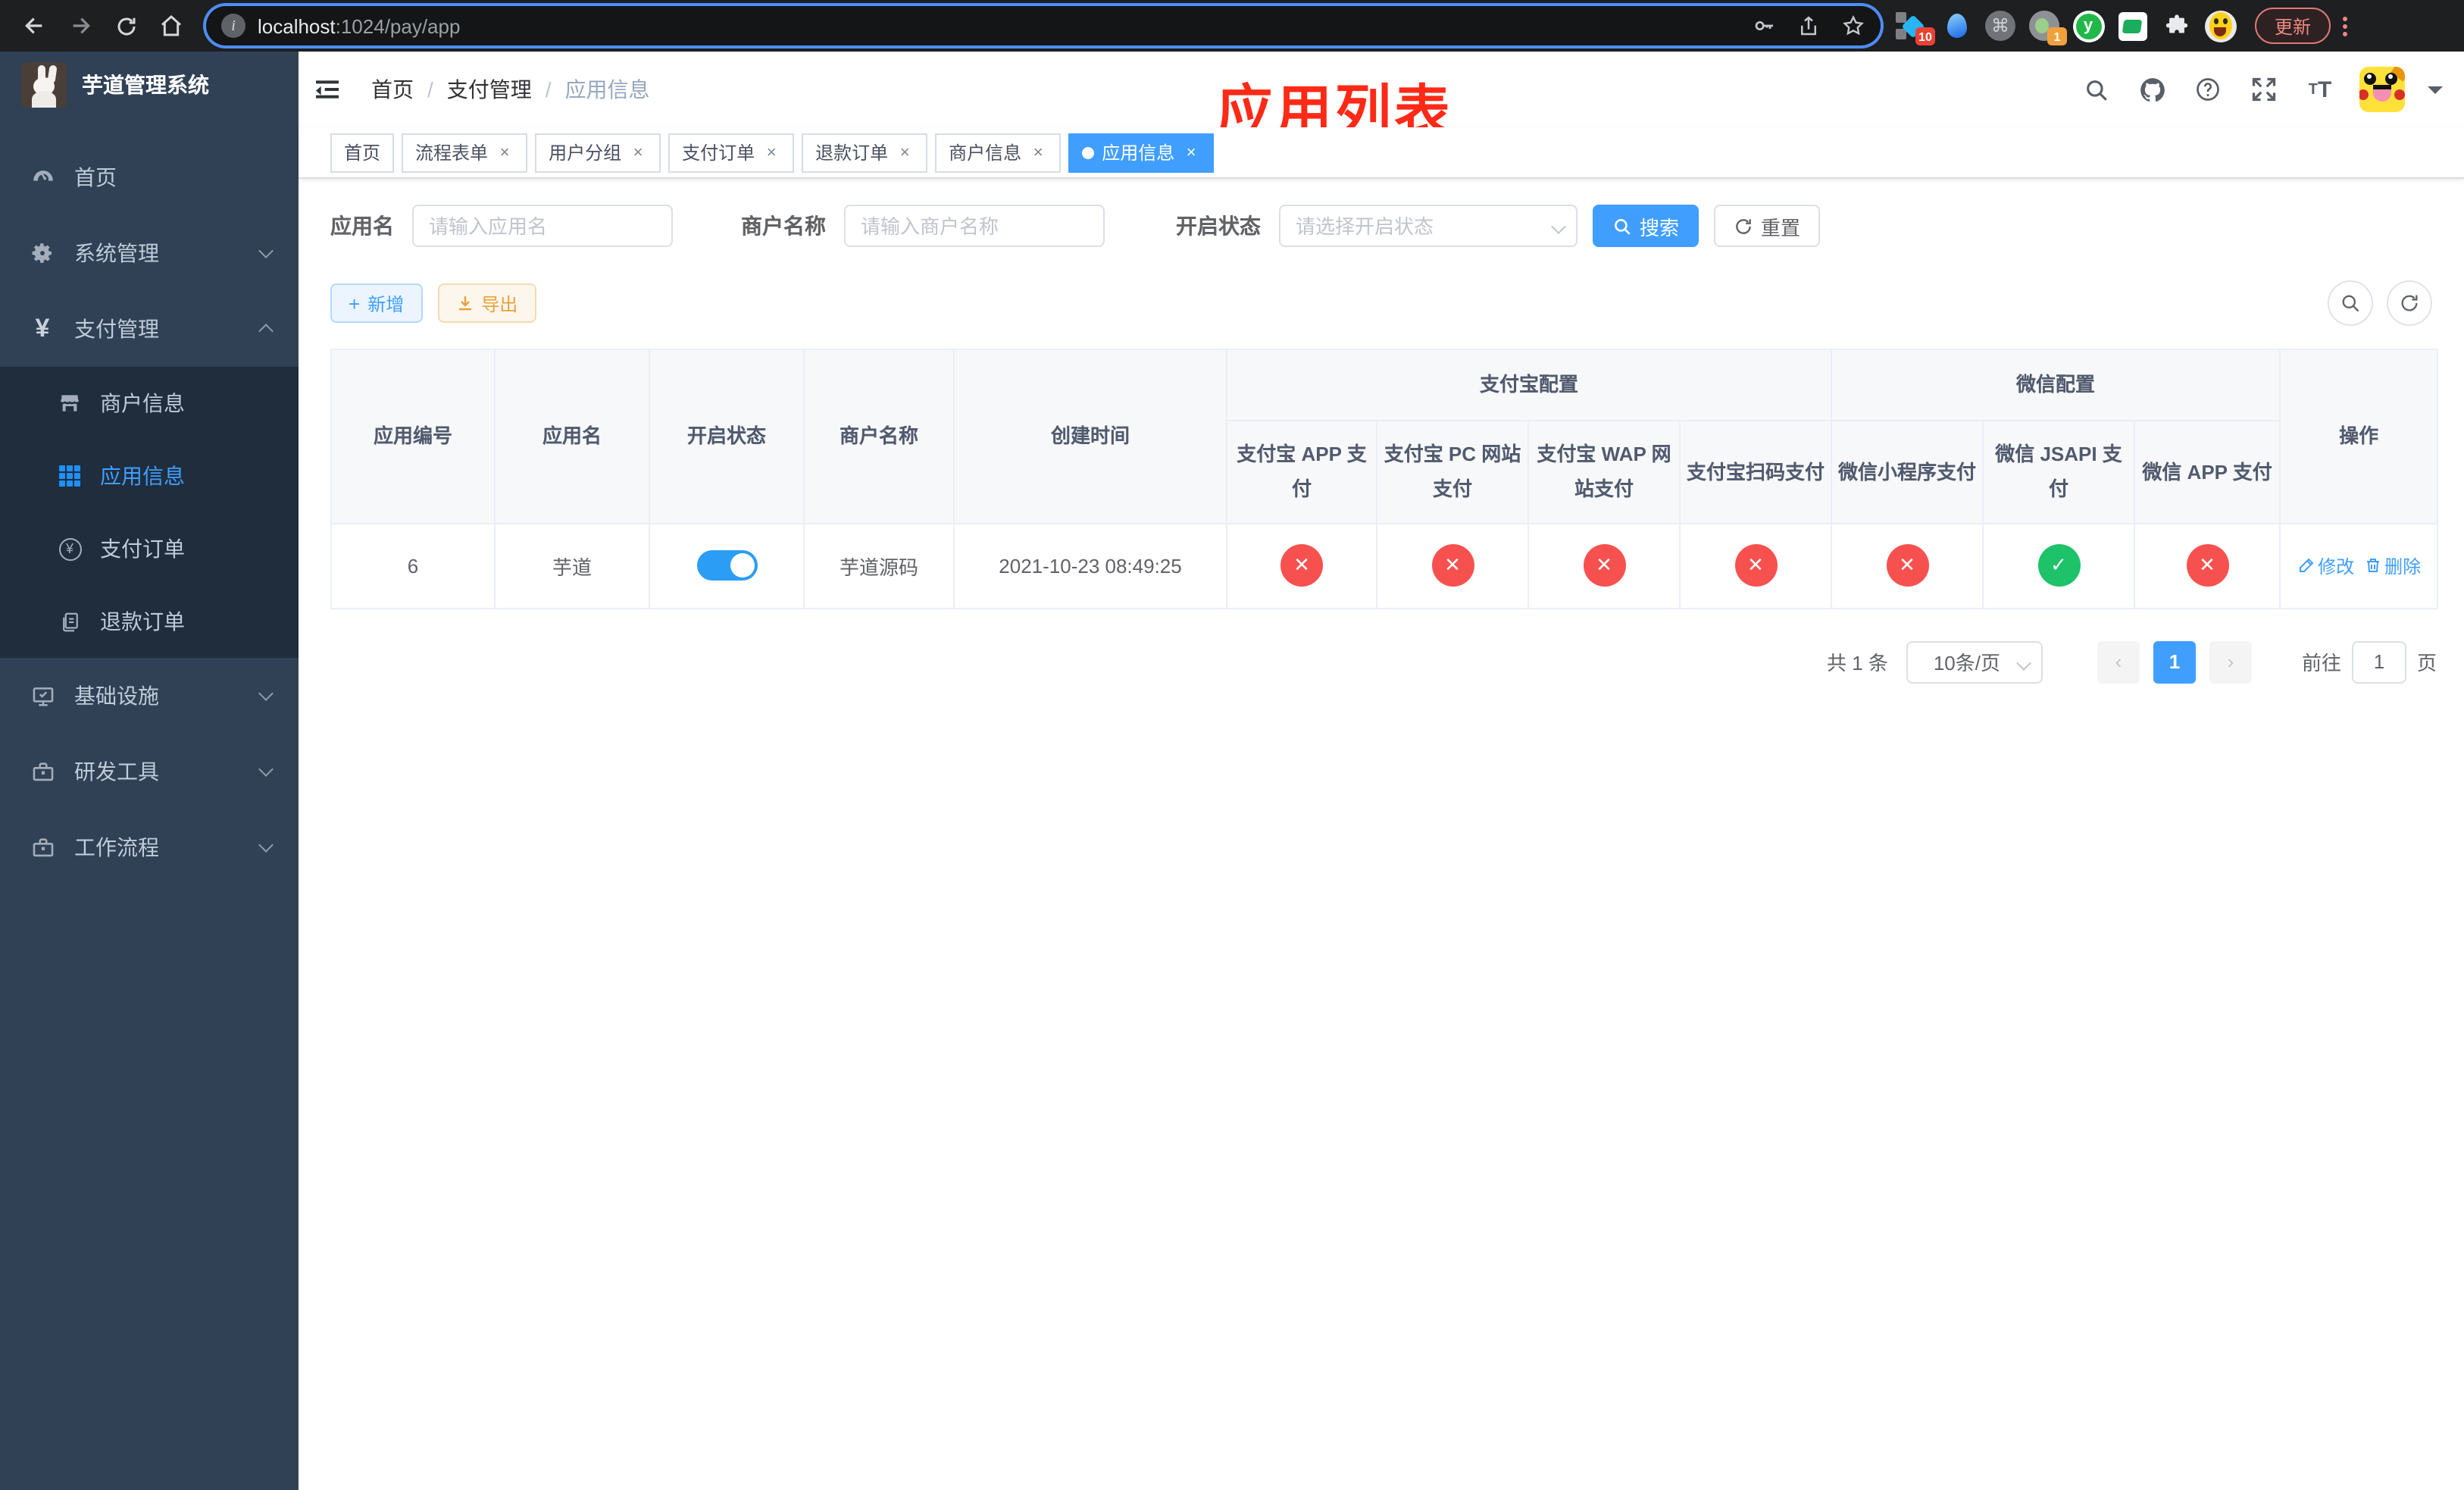  I want to click on col-status: 开启状态, so click(727, 437).